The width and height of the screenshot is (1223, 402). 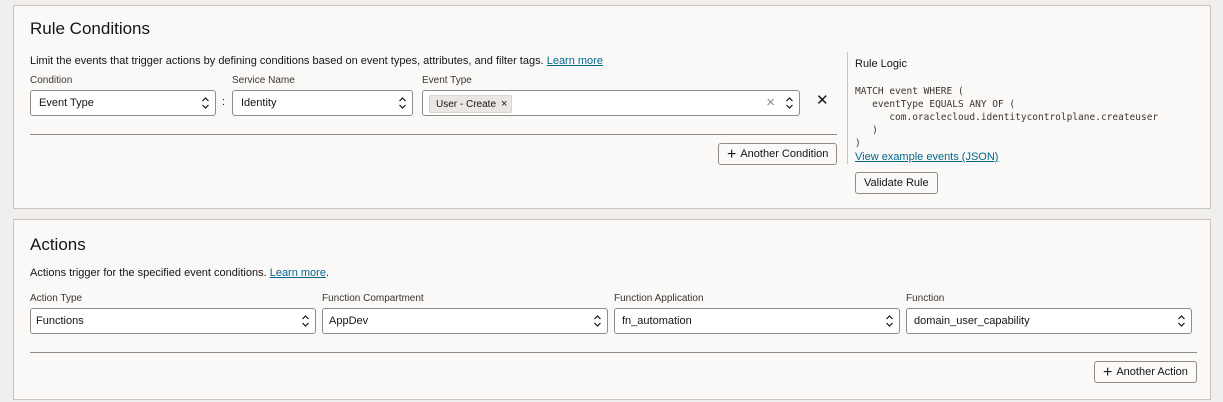 I want to click on function-compartment-label: Function Compartment, so click(x=373, y=298).